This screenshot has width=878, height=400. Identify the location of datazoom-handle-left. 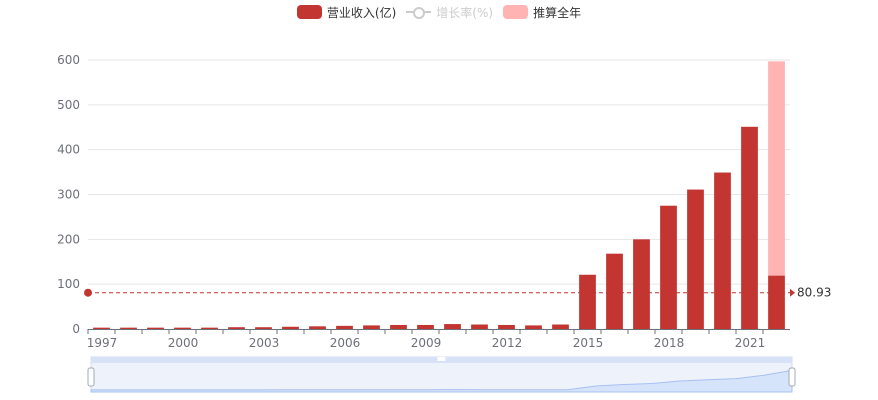
(91, 377).